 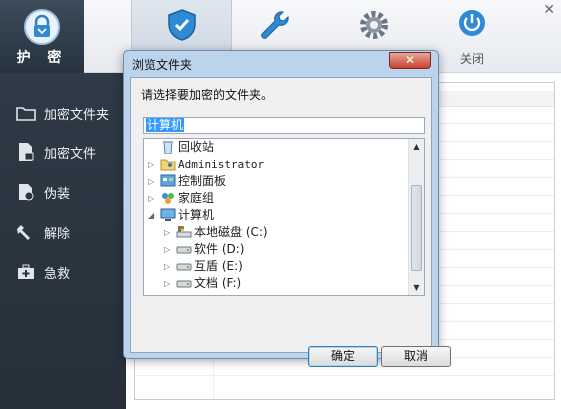 What do you see at coordinates (168, 147) in the screenshot?
I see `recycle-bin-icon` at bounding box center [168, 147].